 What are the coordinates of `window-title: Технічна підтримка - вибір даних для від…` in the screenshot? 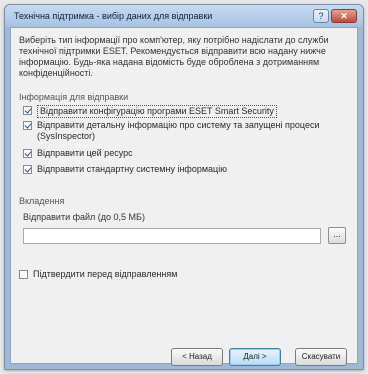 It's located at (113, 16).